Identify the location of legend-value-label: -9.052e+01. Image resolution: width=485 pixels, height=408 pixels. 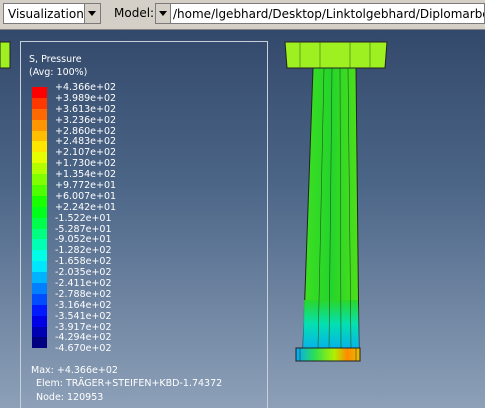
(83, 240).